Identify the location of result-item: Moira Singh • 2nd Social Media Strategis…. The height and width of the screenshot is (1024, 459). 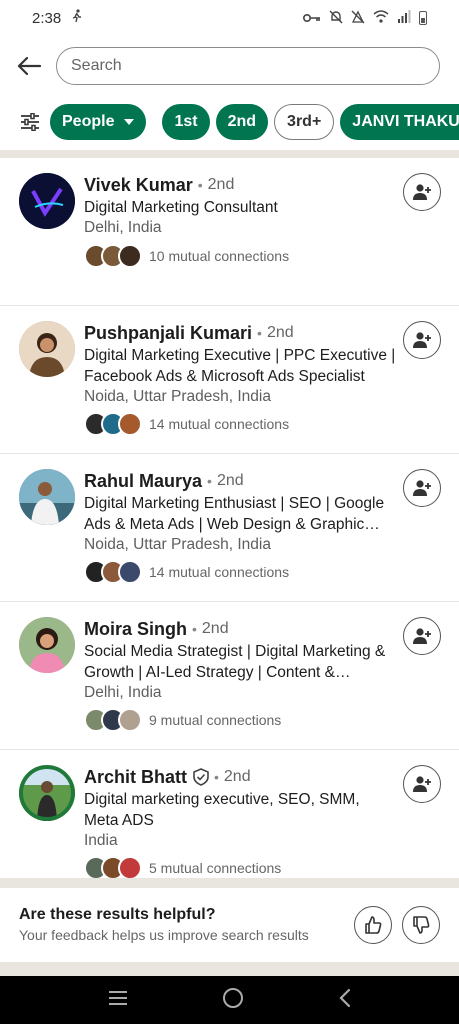
(229, 676).